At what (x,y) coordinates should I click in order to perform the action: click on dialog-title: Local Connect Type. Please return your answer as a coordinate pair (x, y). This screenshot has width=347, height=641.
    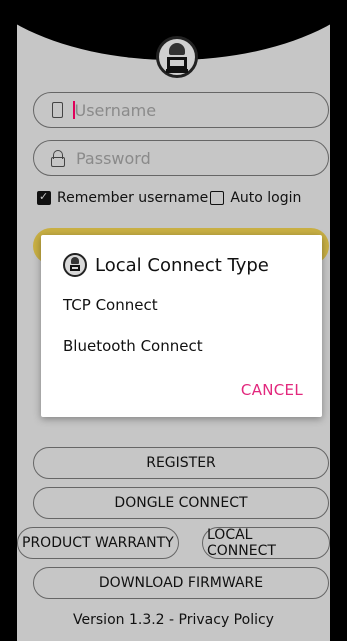
    Looking at the image, I should click on (182, 265).